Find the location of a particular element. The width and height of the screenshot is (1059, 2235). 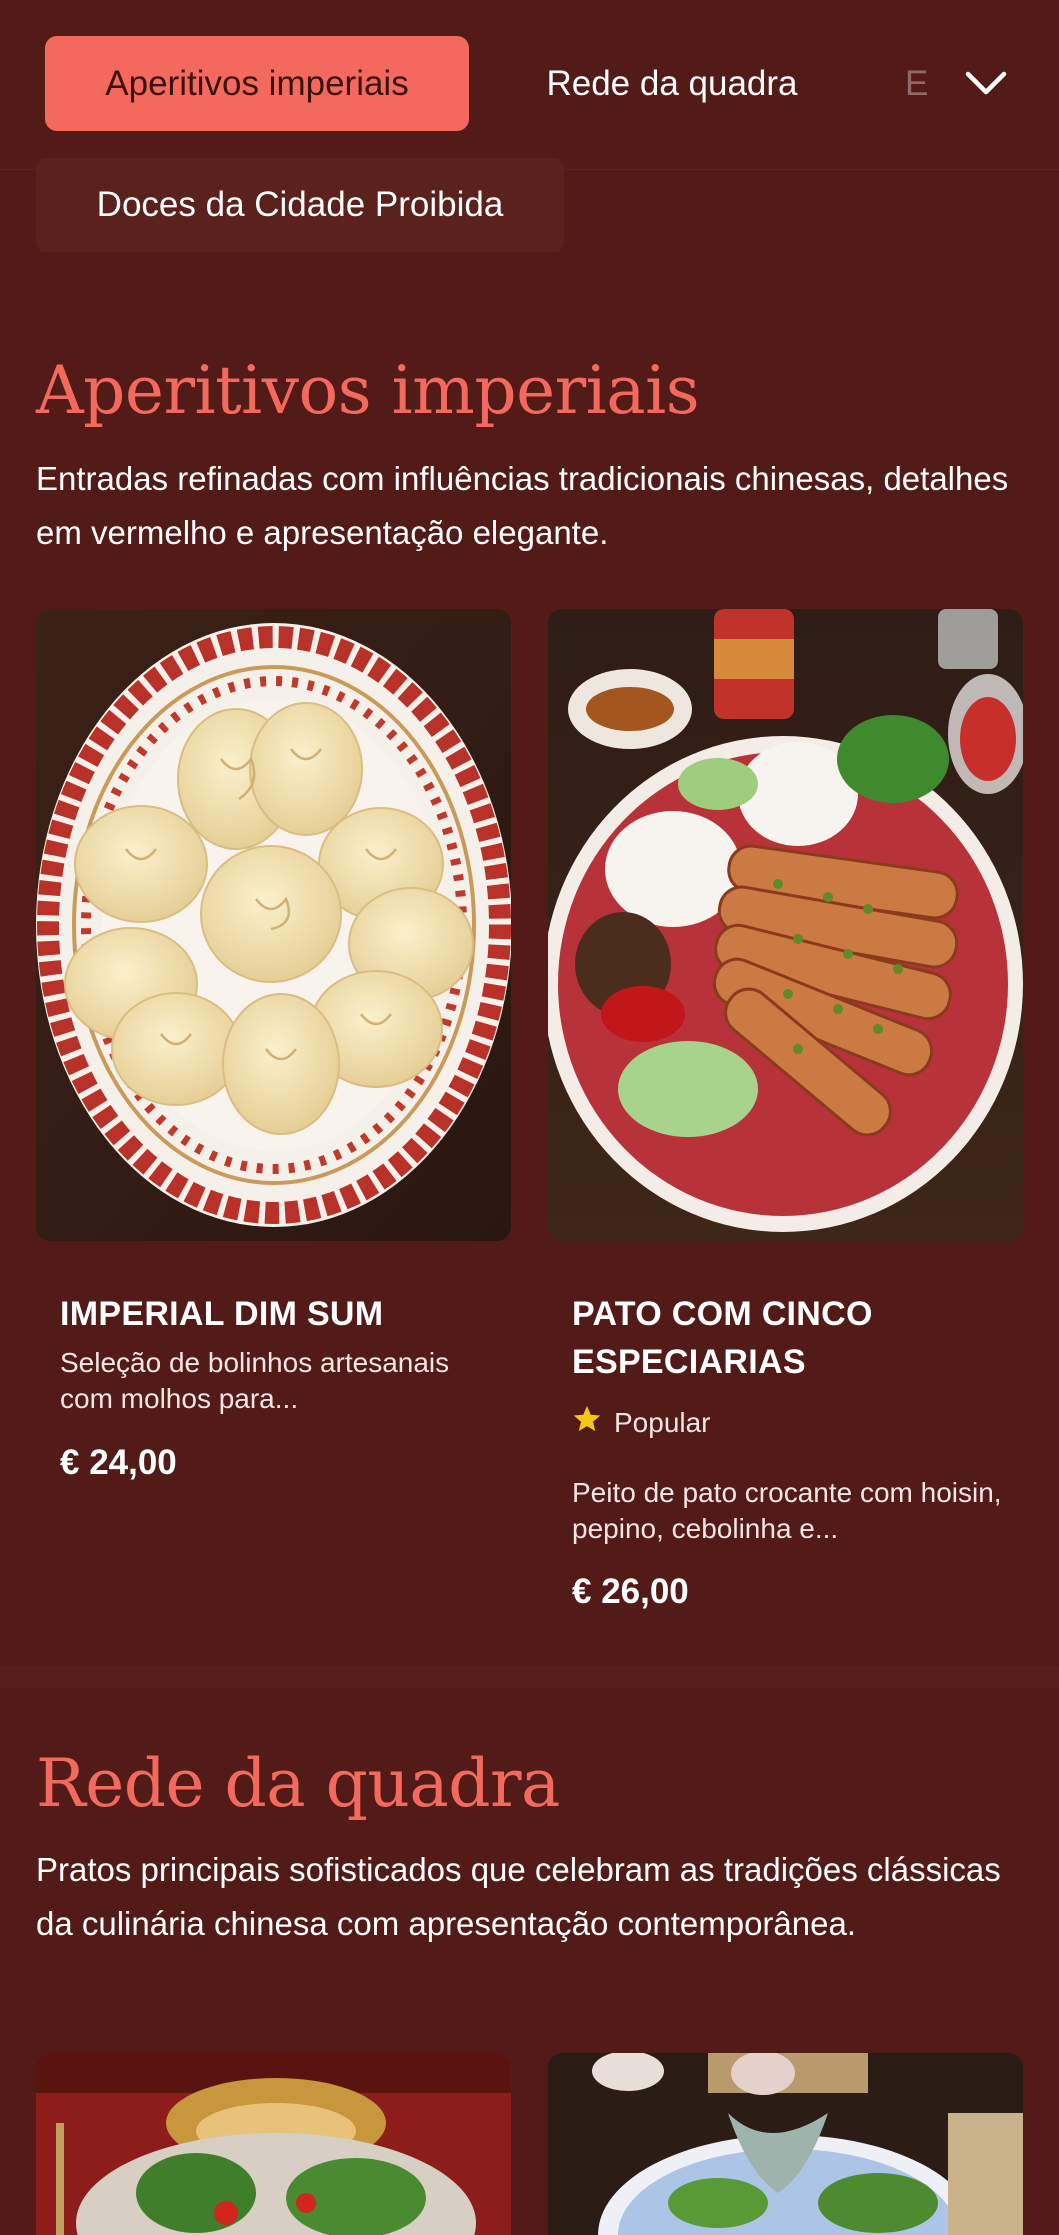

badge-label: Popular is located at coordinates (662, 1422).